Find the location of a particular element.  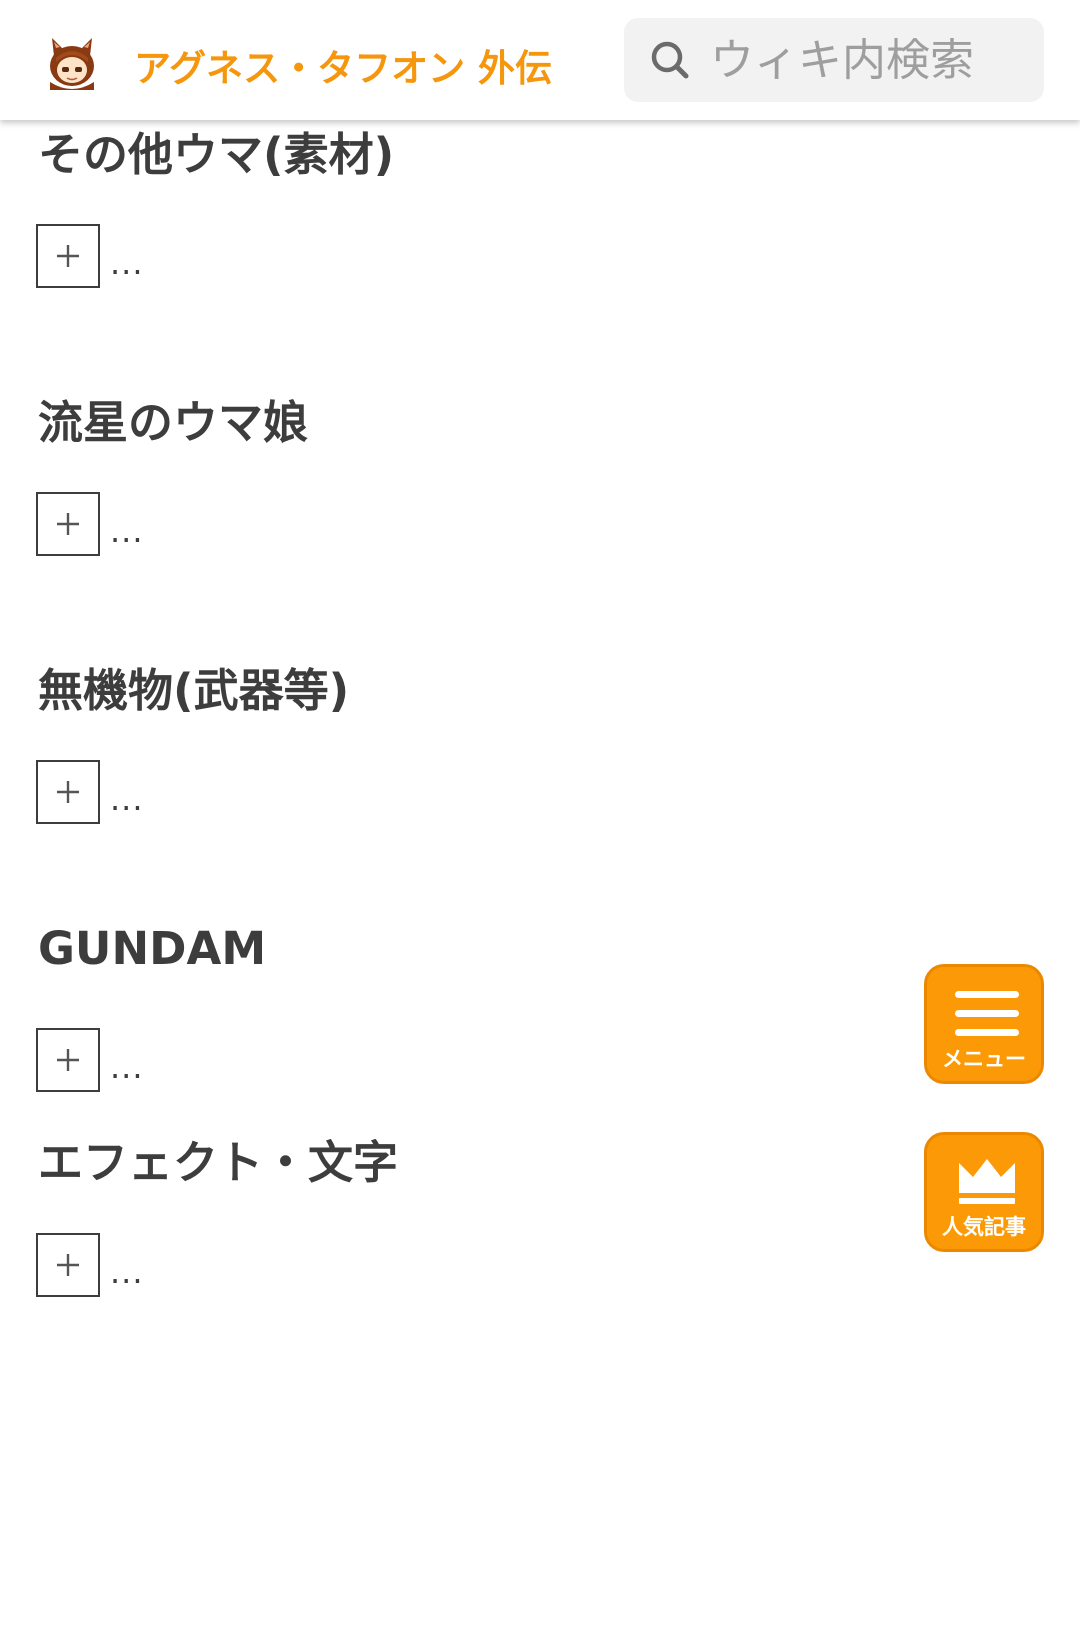

popular-articles-button: 人気記事 is located at coordinates (984, 1192).